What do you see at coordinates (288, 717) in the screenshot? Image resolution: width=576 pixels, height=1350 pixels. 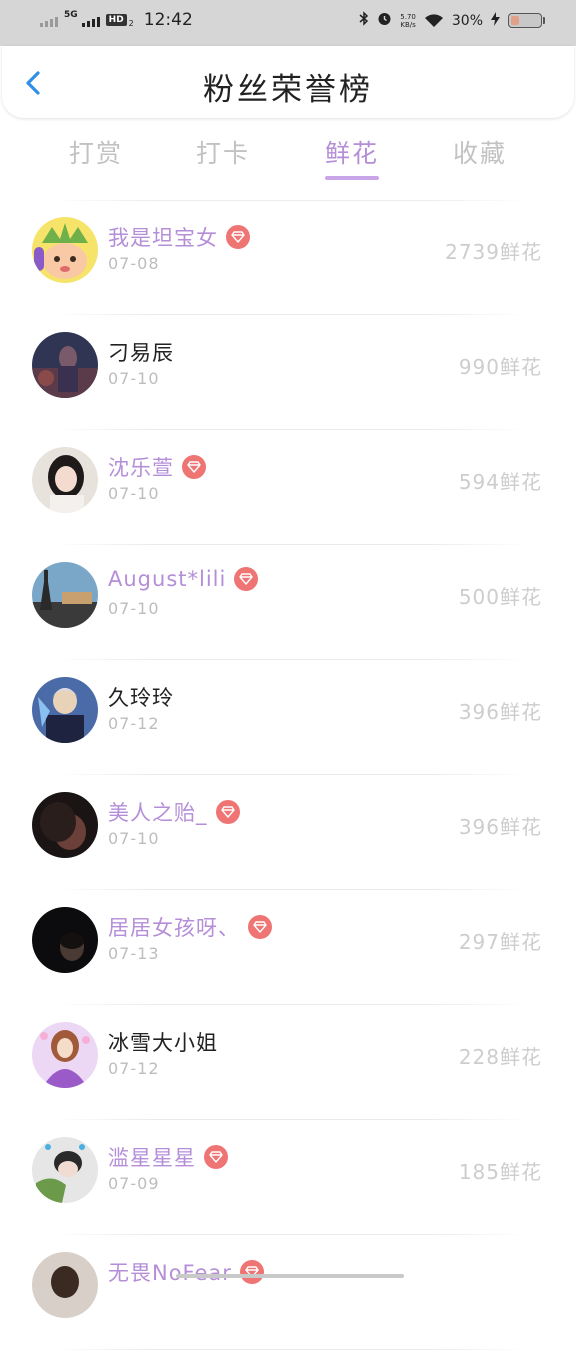 I see `list-item: 久玲玲 07-12 396鲜花` at bounding box center [288, 717].